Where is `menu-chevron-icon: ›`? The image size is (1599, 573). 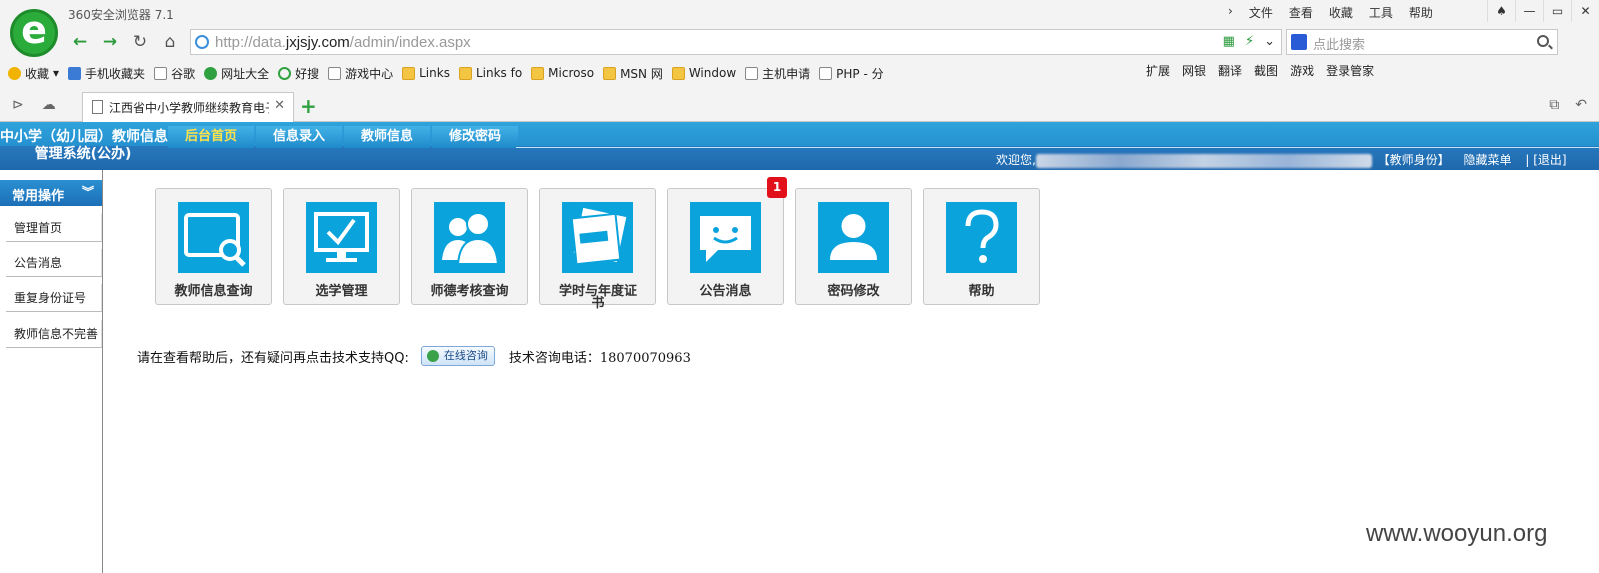 menu-chevron-icon: › is located at coordinates (1230, 12).